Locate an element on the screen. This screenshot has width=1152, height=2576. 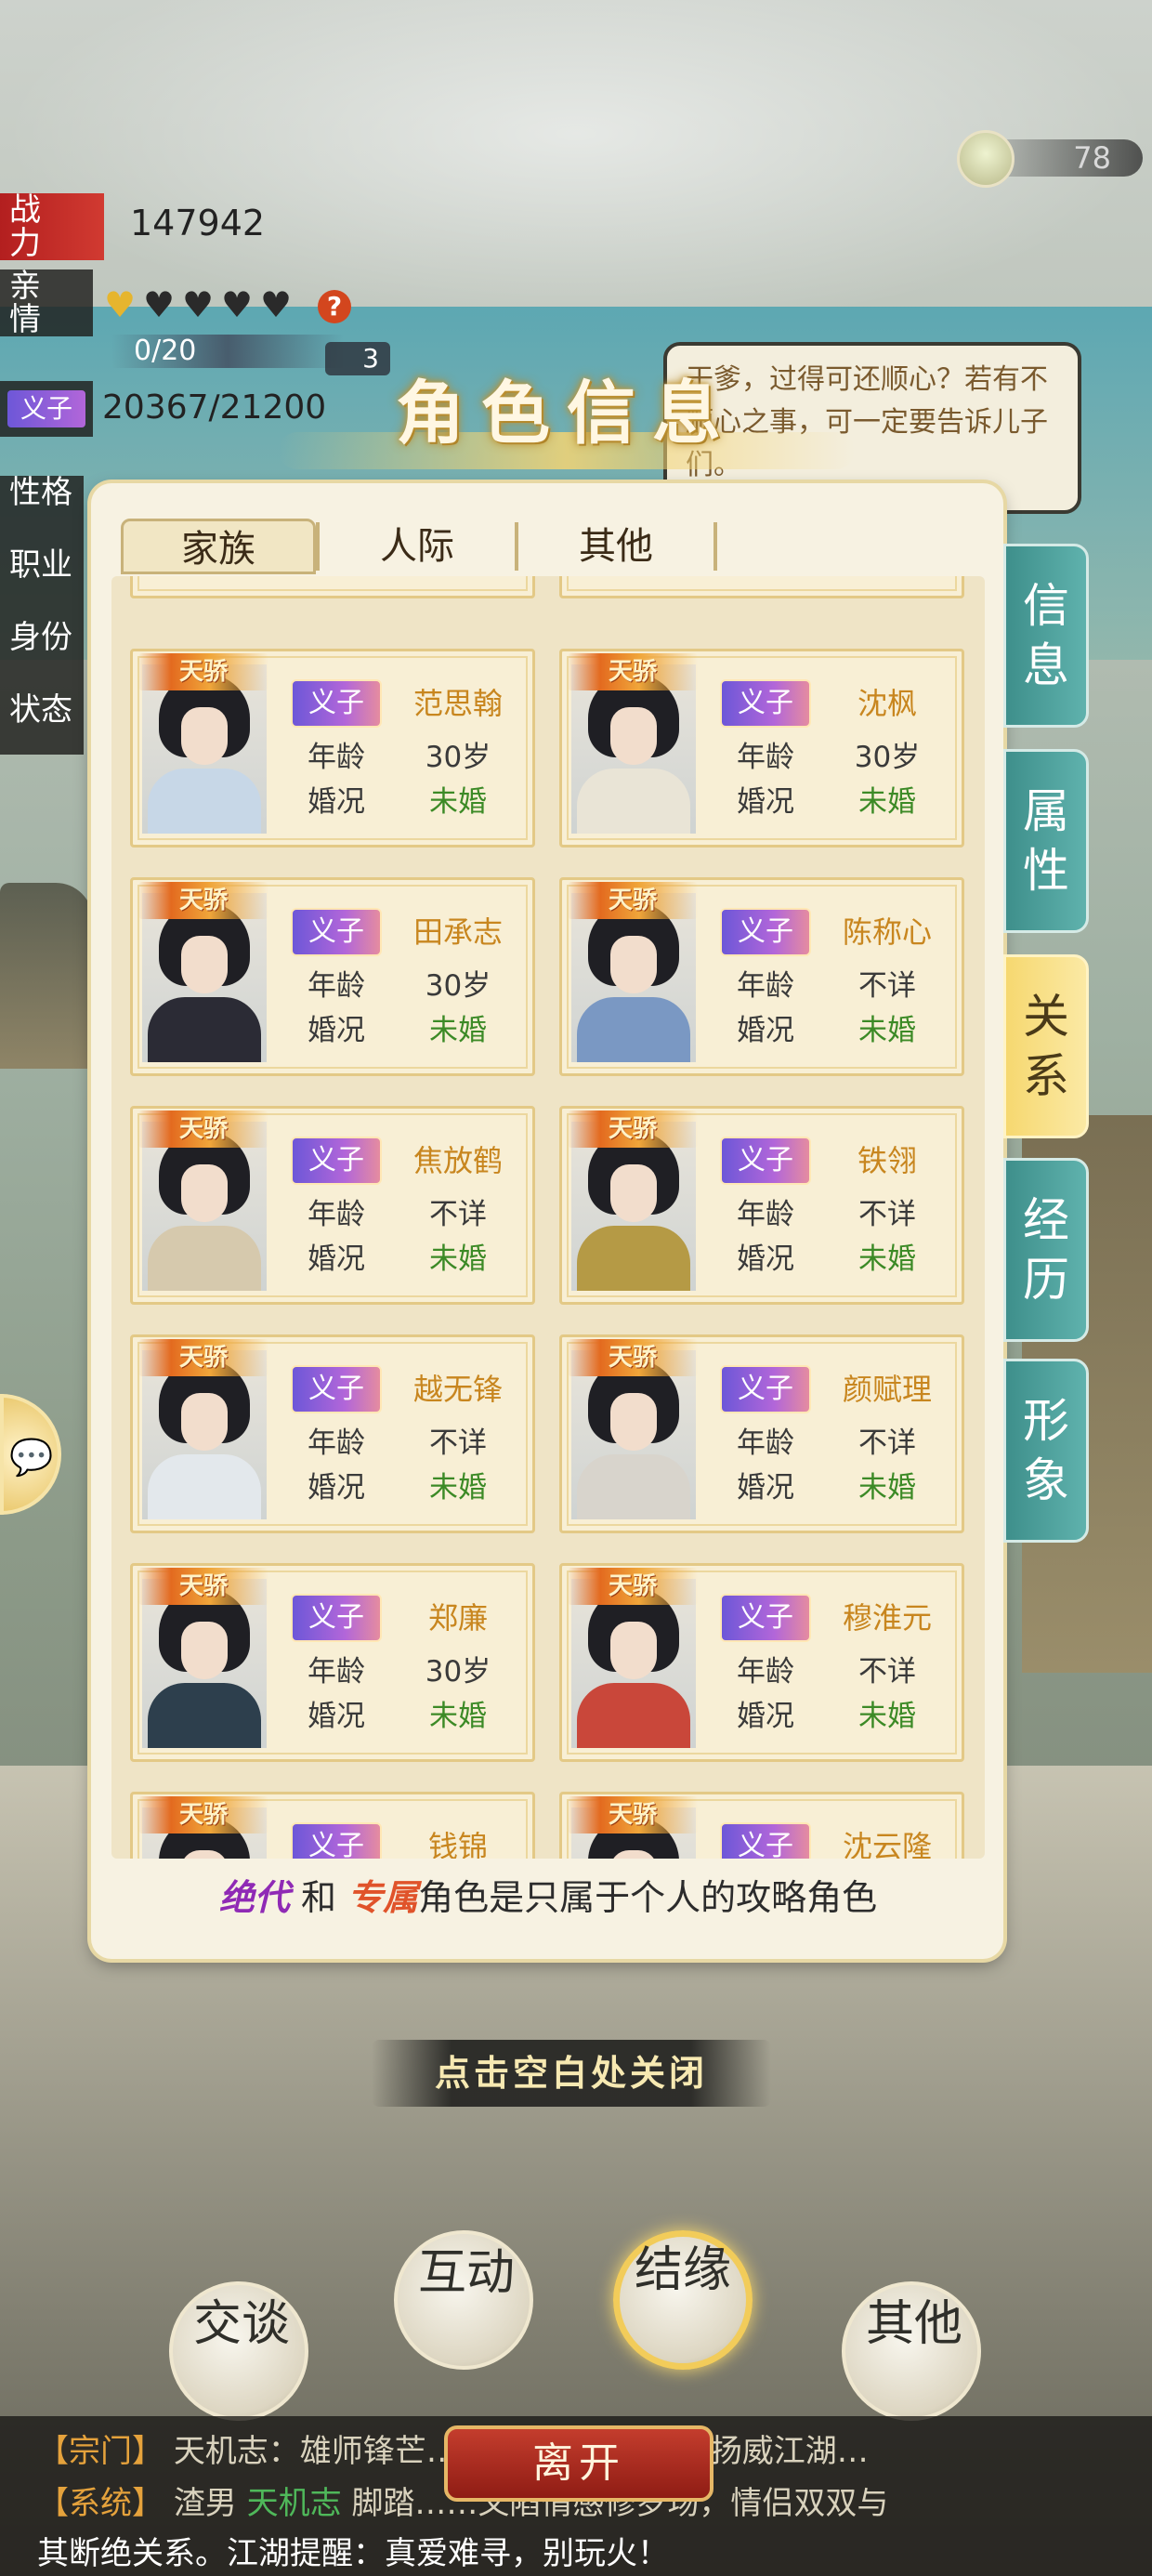
character-card: 天骄 义子 颜赋理 年龄 不详 婚况 未婚 is located at coordinates (761, 1433).